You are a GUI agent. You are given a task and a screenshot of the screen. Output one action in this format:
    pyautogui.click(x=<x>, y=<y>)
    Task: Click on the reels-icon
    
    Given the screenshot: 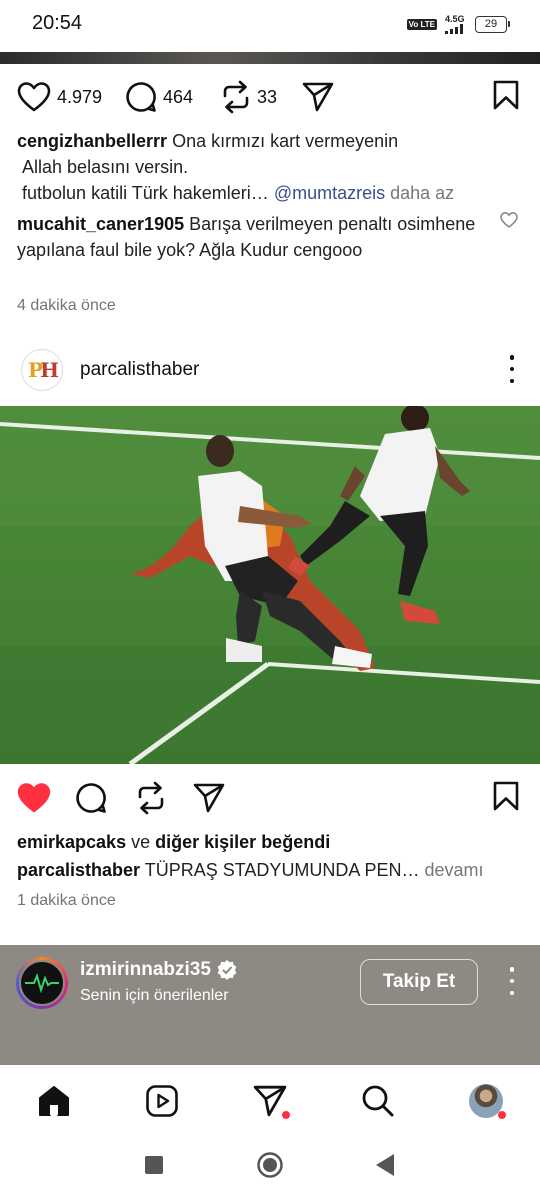 What is the action you would take?
    pyautogui.click(x=162, y=1101)
    